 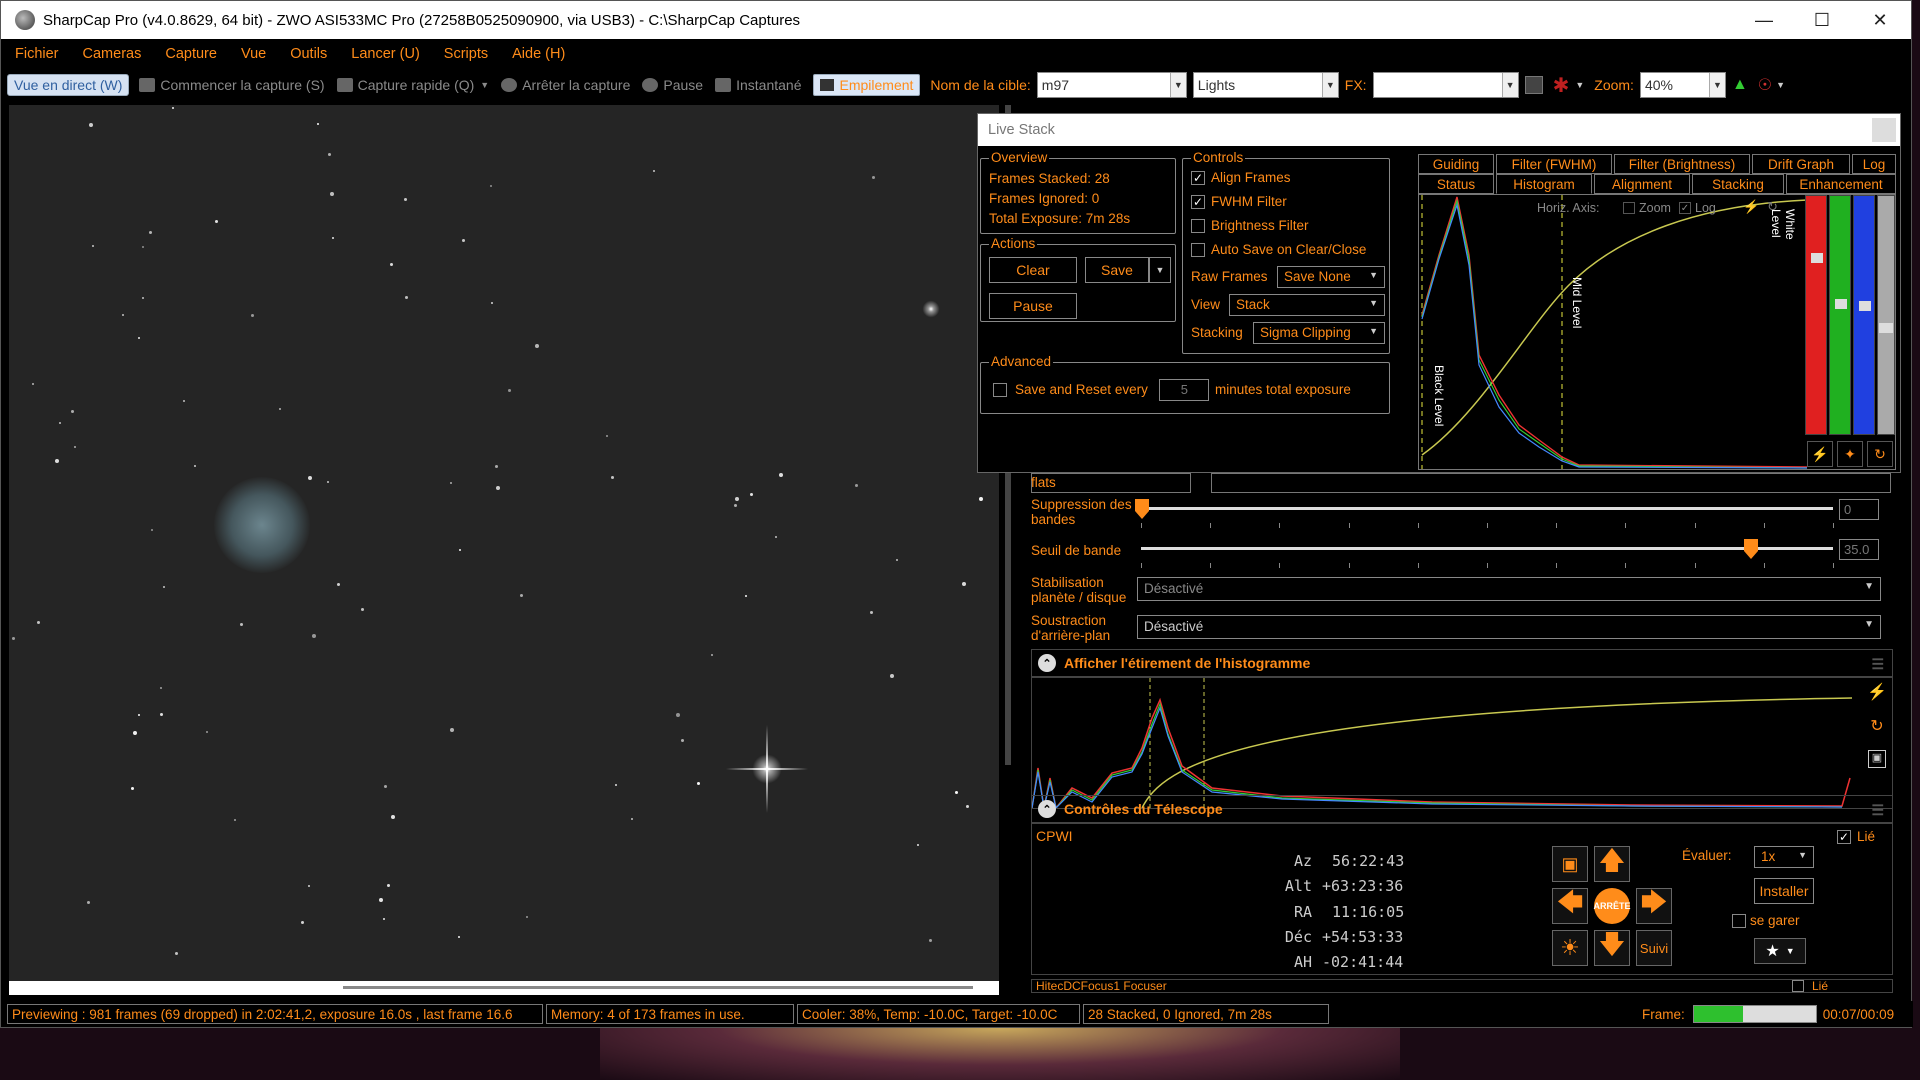 What do you see at coordinates (1307, 305) in the screenshot?
I see `view-select: Stack ▼` at bounding box center [1307, 305].